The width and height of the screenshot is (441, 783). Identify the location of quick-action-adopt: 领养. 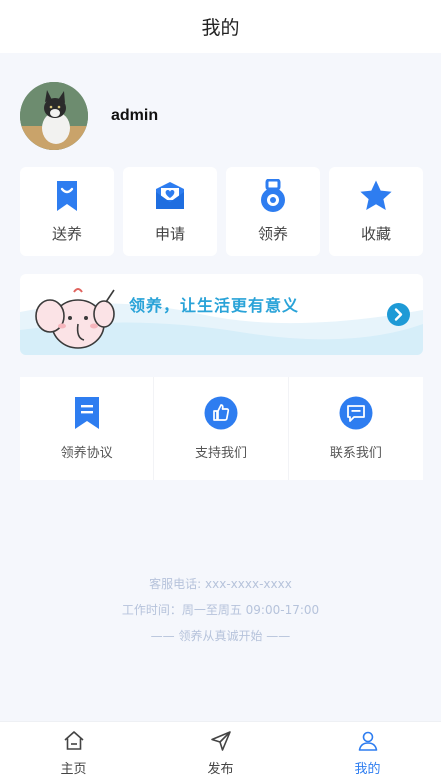
(273, 211).